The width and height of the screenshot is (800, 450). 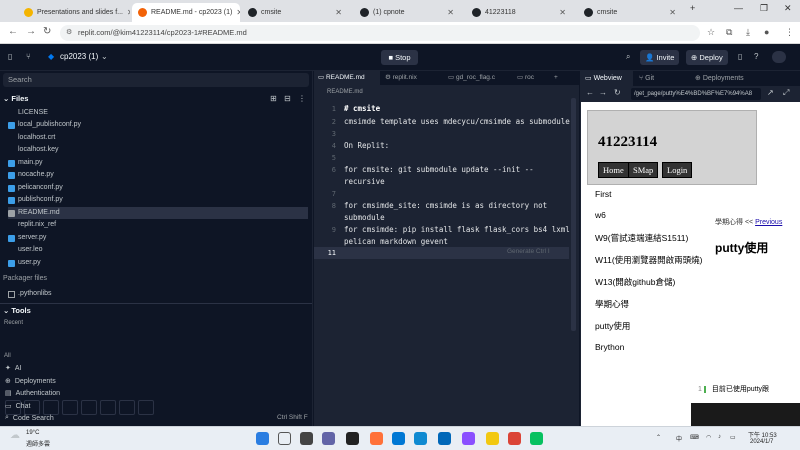 What do you see at coordinates (612, 304) in the screenshot?
I see `menu-link: 學期心得` at bounding box center [612, 304].